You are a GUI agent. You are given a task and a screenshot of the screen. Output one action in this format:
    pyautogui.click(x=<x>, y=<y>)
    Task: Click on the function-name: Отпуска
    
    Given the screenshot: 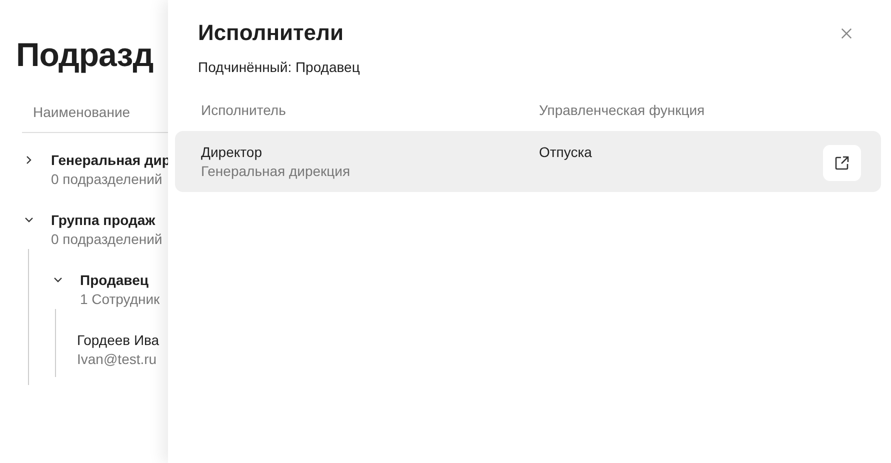 What is the action you would take?
    pyautogui.click(x=566, y=152)
    